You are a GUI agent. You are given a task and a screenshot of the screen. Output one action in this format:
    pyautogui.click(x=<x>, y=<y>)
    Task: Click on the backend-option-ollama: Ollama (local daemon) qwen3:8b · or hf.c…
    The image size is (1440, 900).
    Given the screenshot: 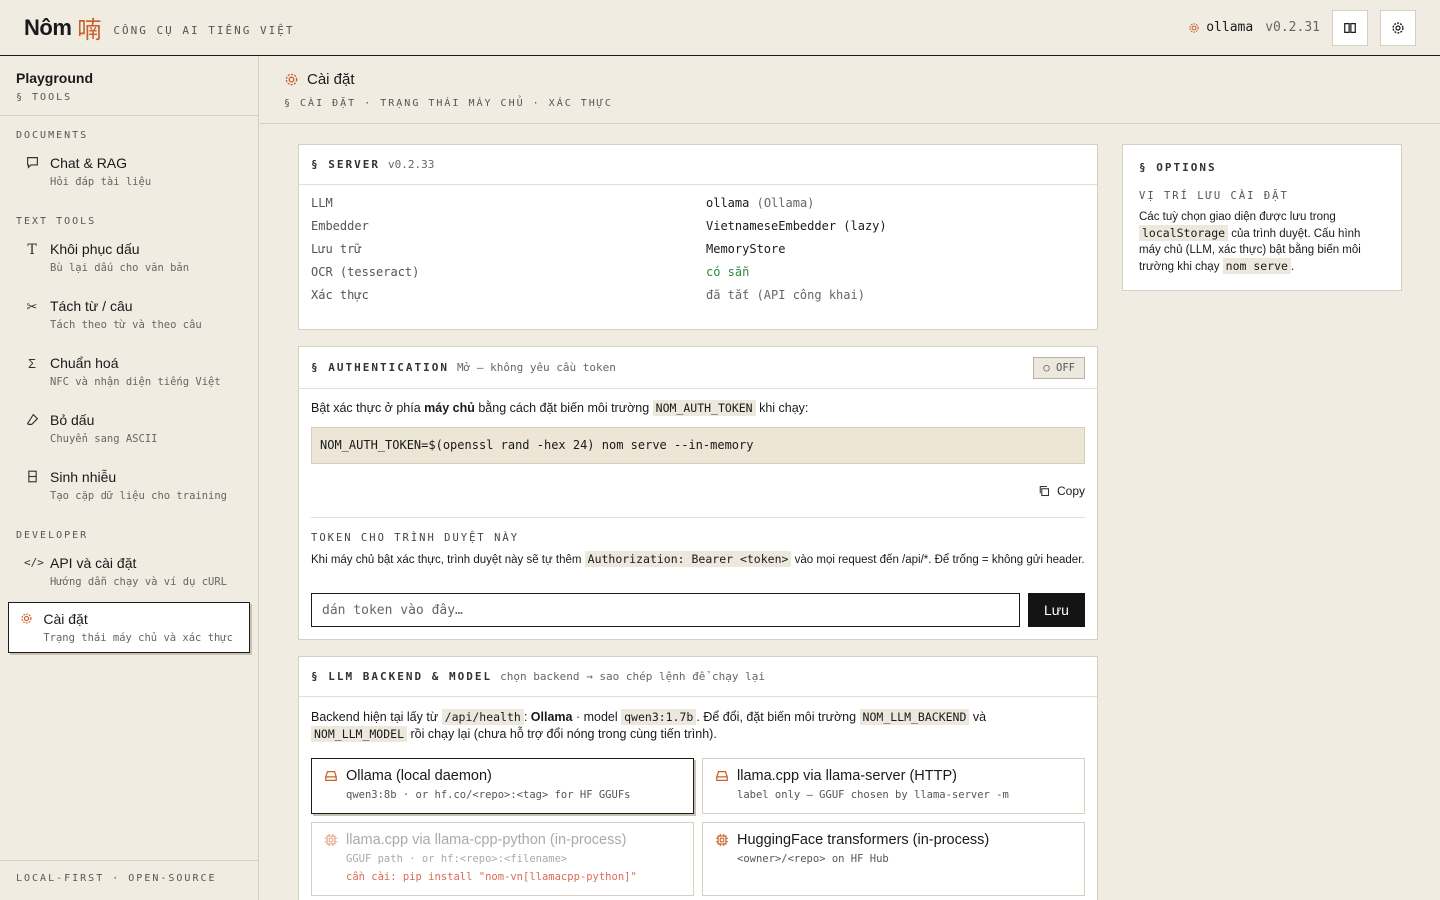 What is the action you would take?
    pyautogui.click(x=502, y=786)
    